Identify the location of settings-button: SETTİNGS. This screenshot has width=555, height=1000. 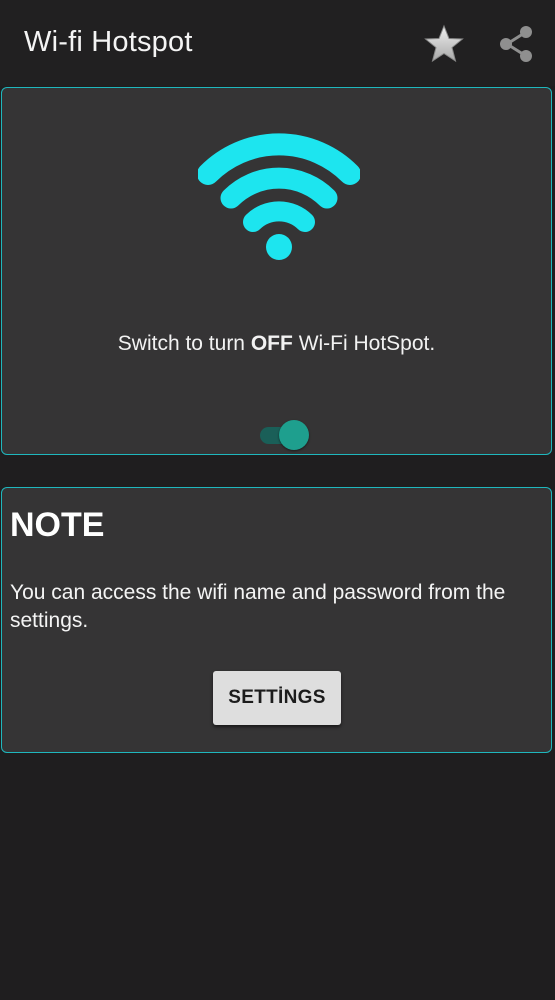
(277, 698).